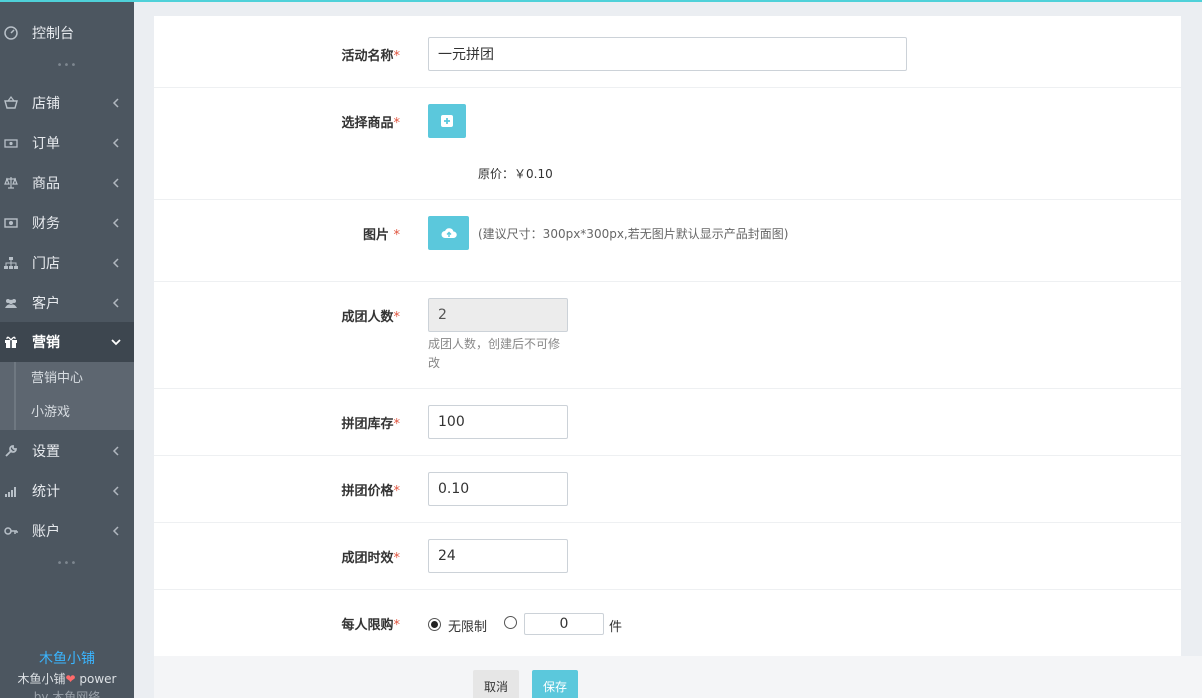  Describe the element at coordinates (434, 624) in the screenshot. I see `unlimited-radio` at that location.